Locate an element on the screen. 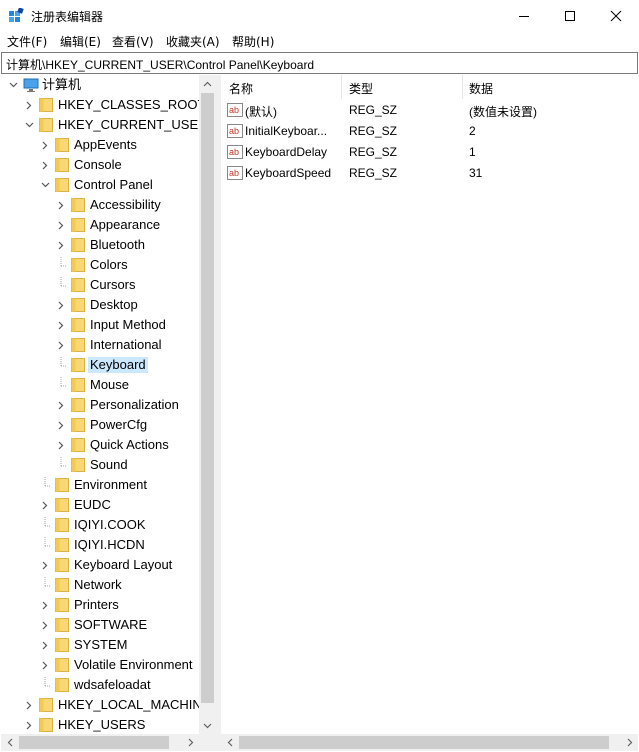  scroll-up-icon is located at coordinates (207, 83).